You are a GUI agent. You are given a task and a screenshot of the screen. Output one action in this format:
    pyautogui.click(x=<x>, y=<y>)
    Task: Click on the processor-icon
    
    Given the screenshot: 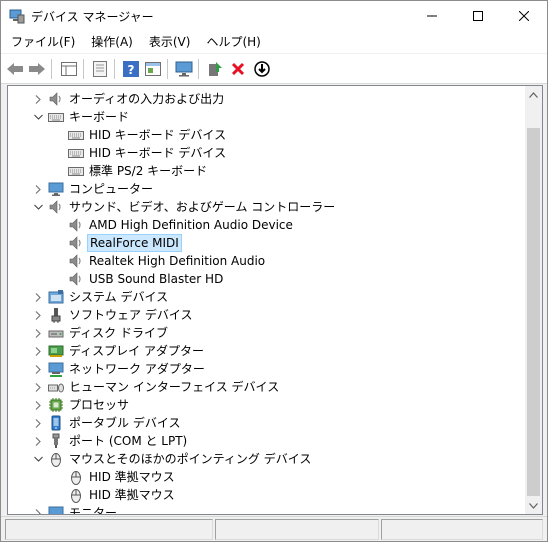 What is the action you would take?
    pyautogui.click(x=56, y=405)
    